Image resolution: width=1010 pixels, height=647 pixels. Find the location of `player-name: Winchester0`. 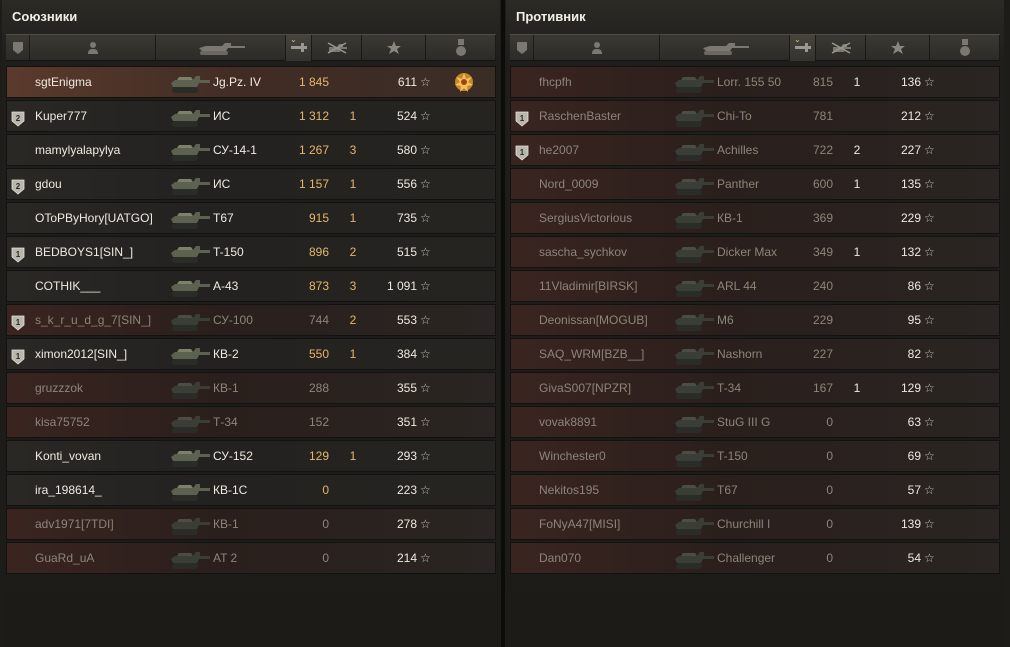

player-name: Winchester0 is located at coordinates (572, 456).